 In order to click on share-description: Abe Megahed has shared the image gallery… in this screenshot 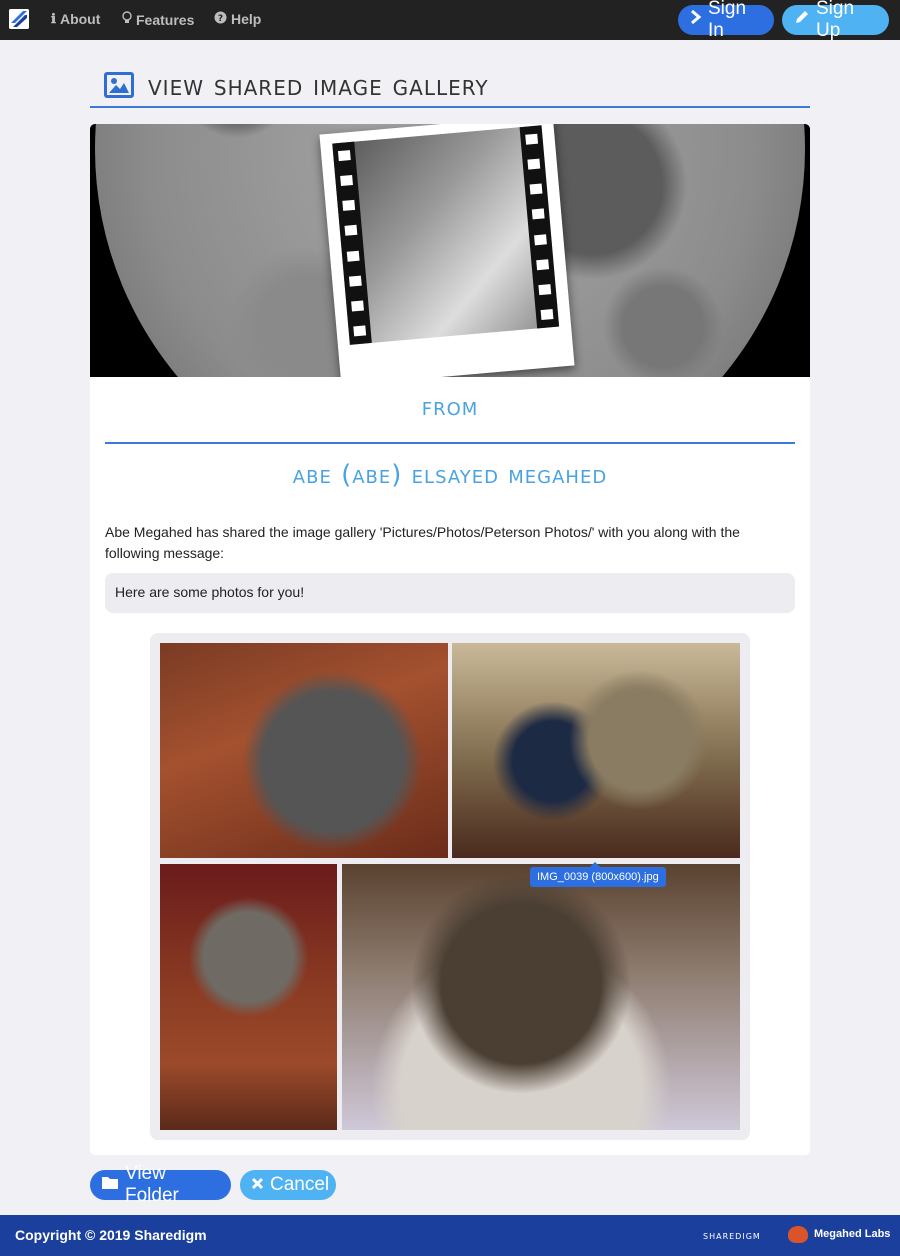, I will do `click(422, 542)`.